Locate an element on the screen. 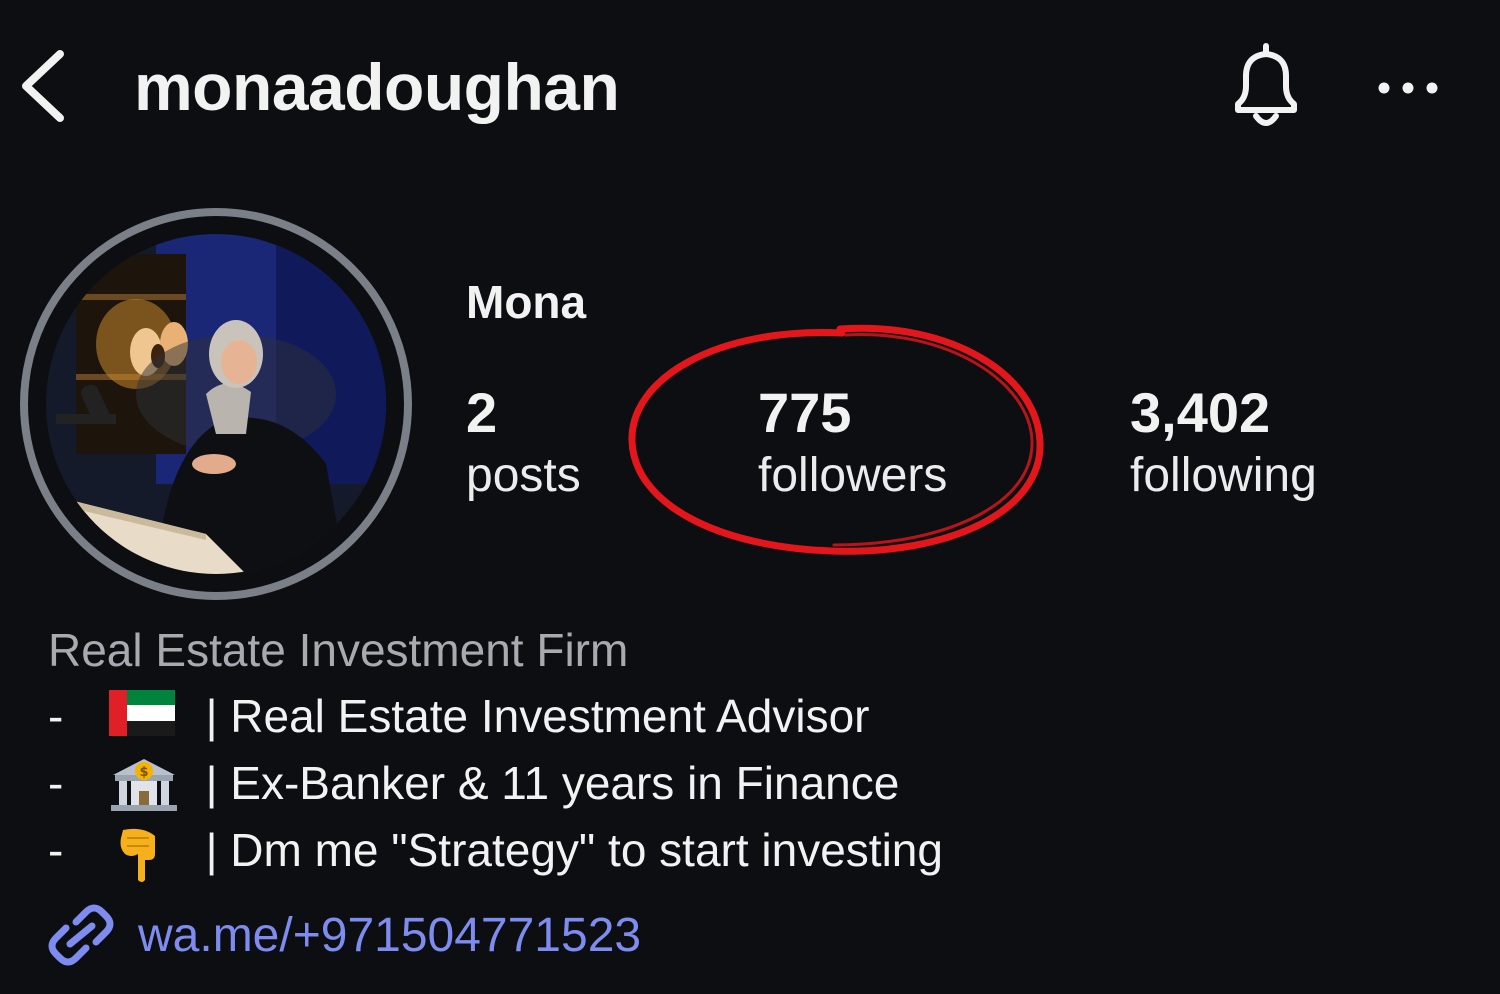  posts-label: posts is located at coordinates (523, 475).